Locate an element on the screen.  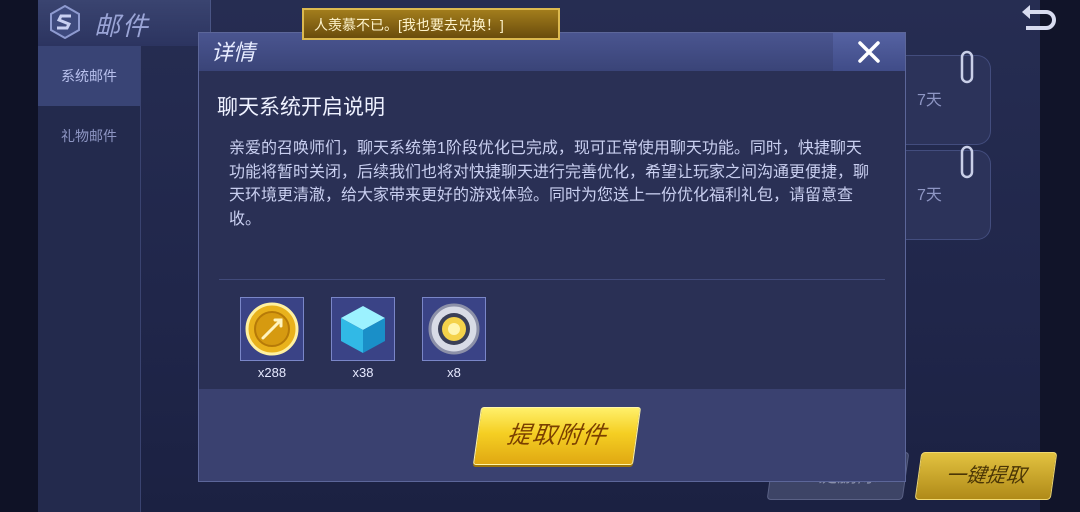
page-title: 邮件 is located at coordinates (122, 26).